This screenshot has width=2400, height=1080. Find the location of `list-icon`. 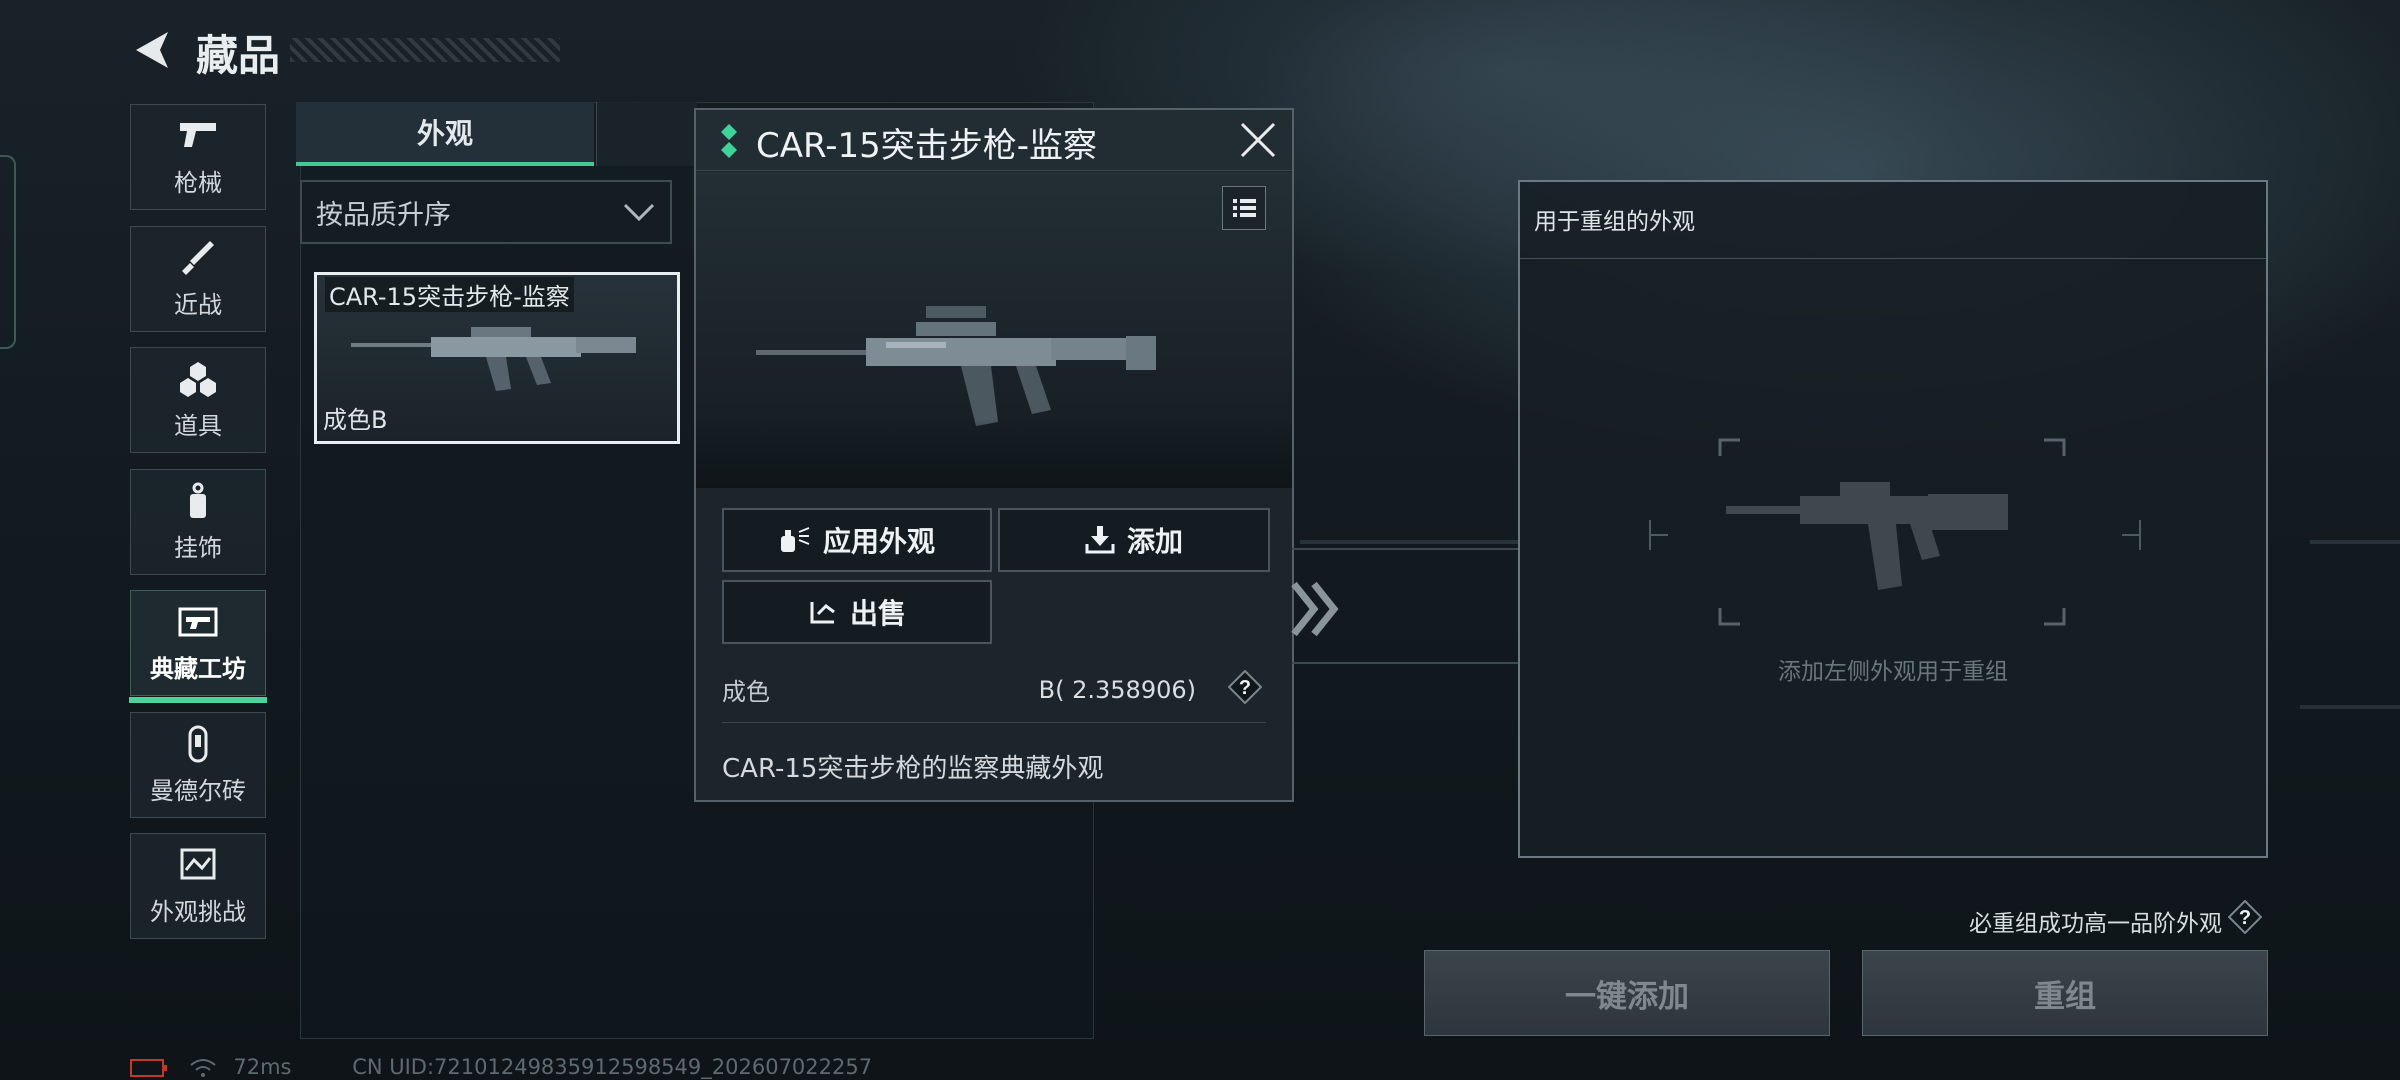

list-icon is located at coordinates (1244, 208).